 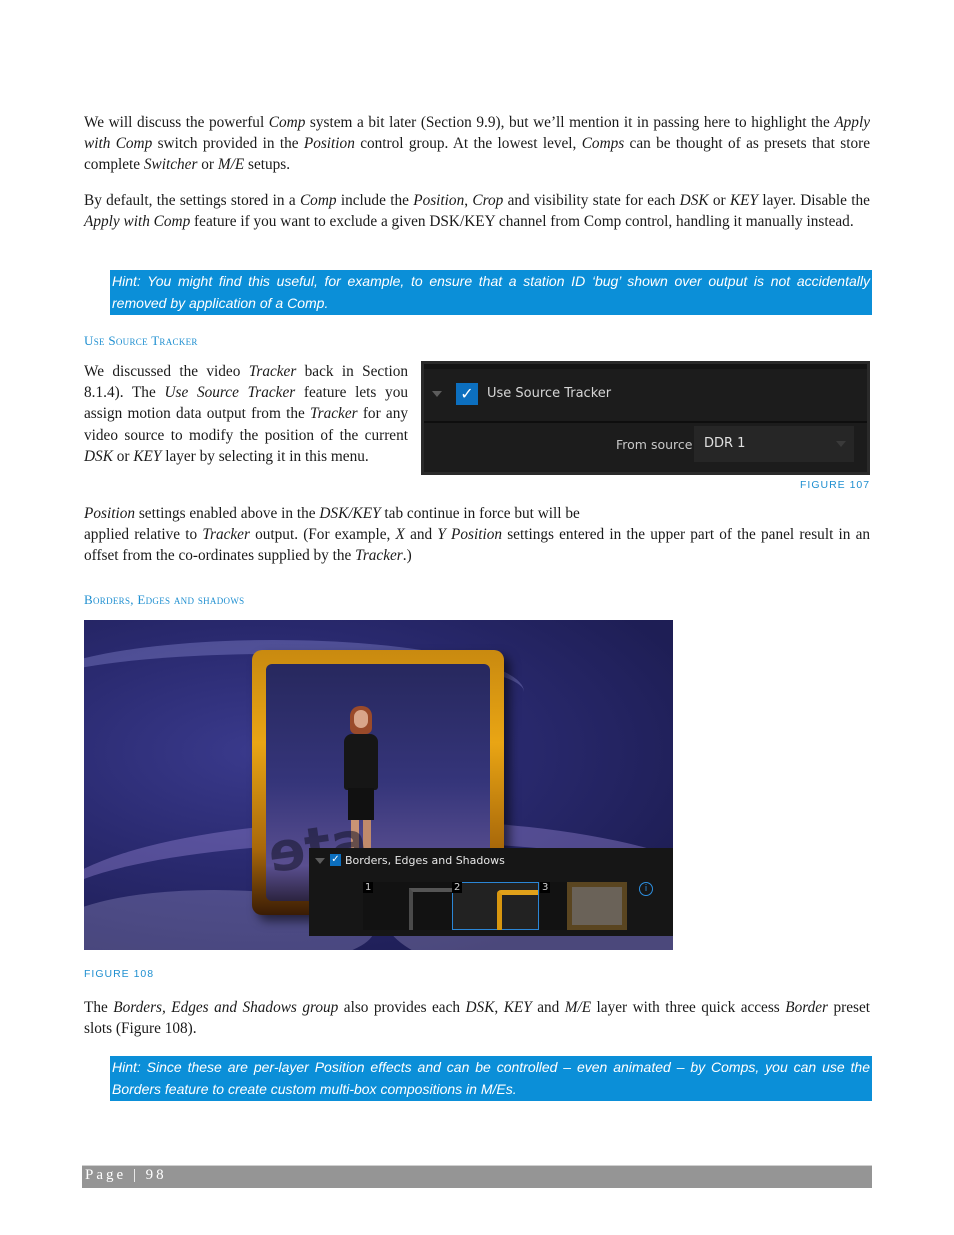 What do you see at coordinates (228, 144) in the screenshot?
I see `text-run: switch provided in the` at bounding box center [228, 144].